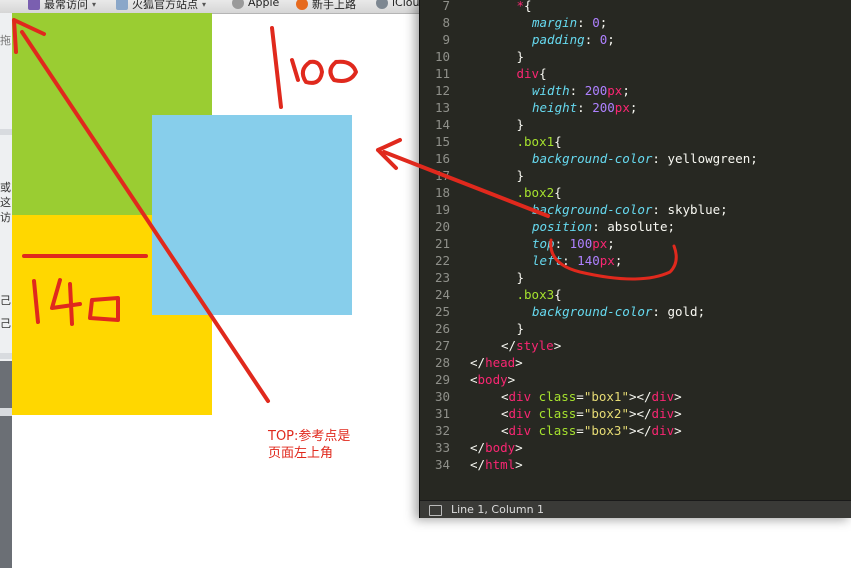 The image size is (851, 568). Describe the element at coordinates (535, 345) in the screenshot. I see `code-token: style` at that location.